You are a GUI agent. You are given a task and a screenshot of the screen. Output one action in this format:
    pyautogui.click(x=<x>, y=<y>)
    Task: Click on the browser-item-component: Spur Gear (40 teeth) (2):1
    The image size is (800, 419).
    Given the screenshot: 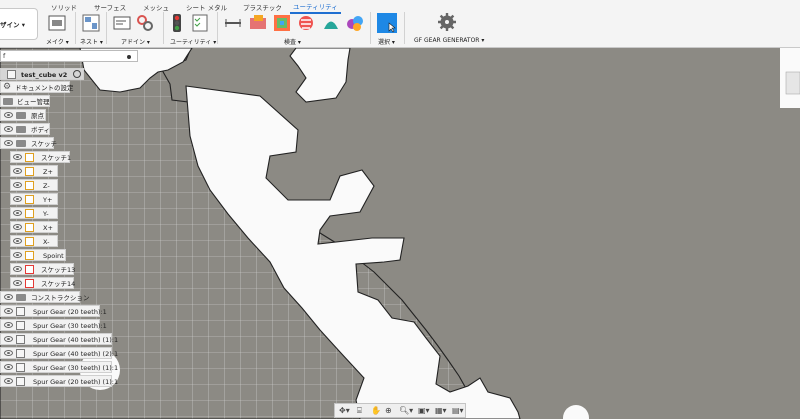 What is the action you would take?
    pyautogui.click(x=59, y=353)
    